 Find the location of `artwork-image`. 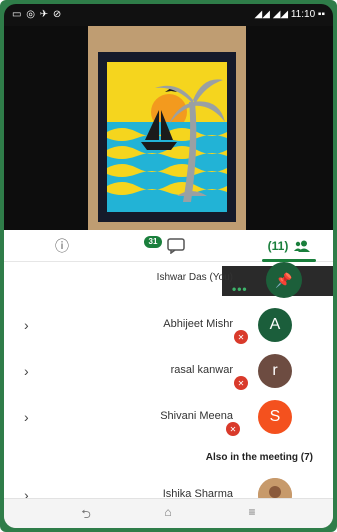

artwork-image is located at coordinates (167, 137).